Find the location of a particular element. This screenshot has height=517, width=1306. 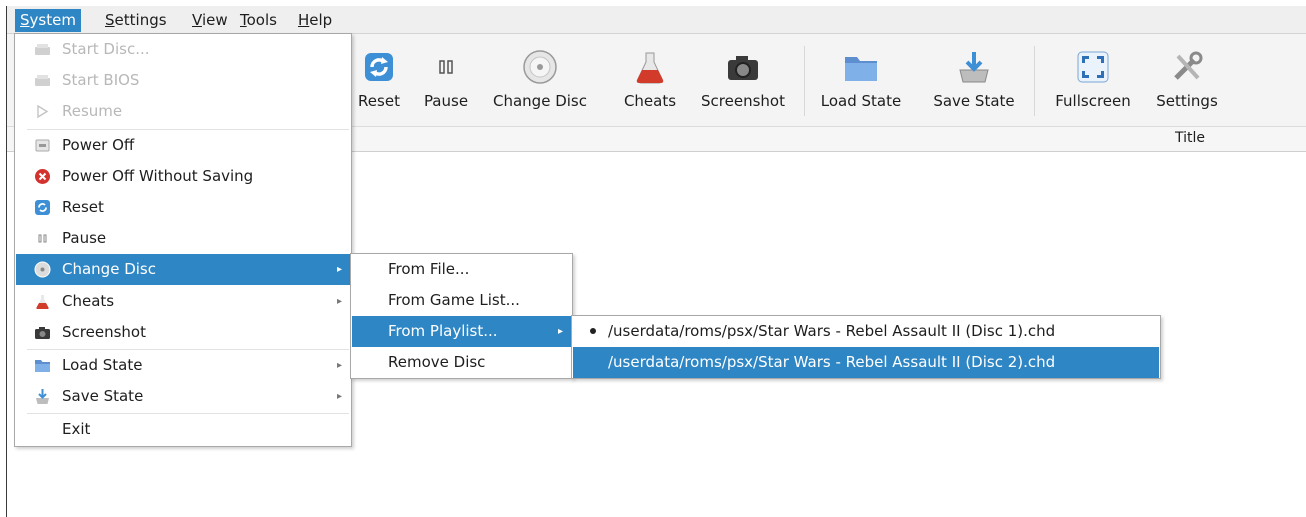

menu-item-load-state: Load State ▸ is located at coordinates (183, 365).